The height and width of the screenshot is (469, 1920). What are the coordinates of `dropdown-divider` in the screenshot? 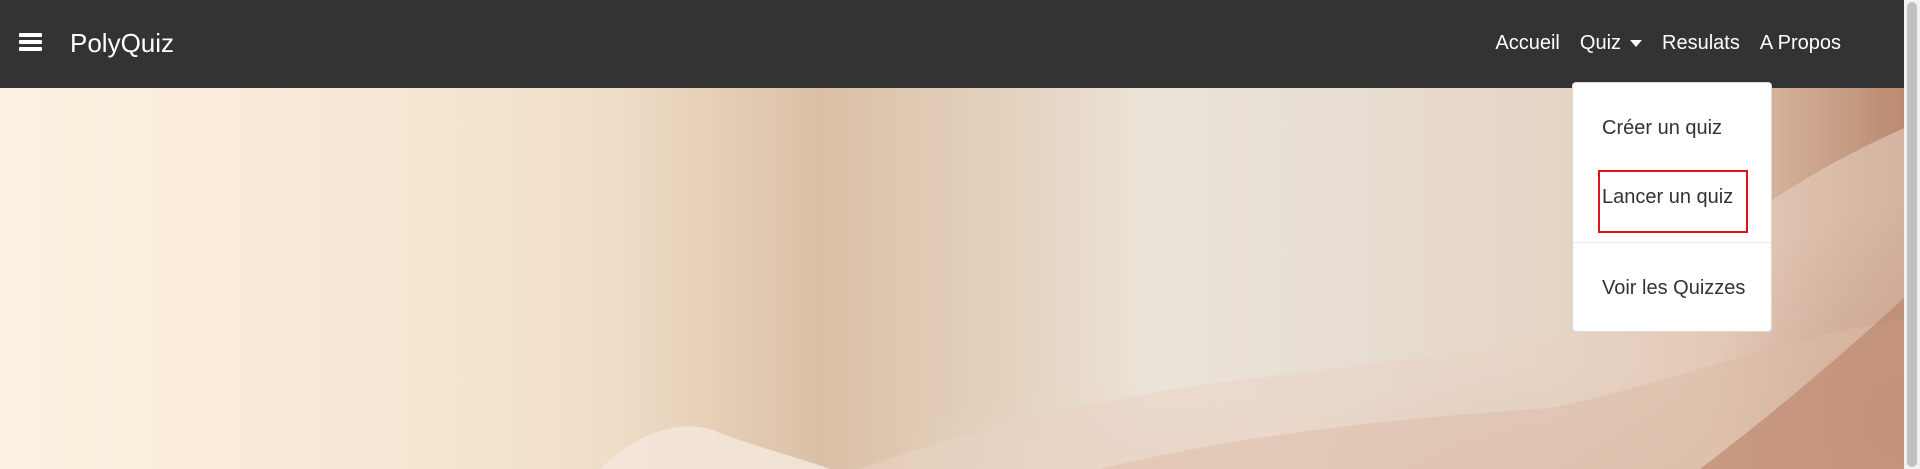 It's located at (1672, 242).